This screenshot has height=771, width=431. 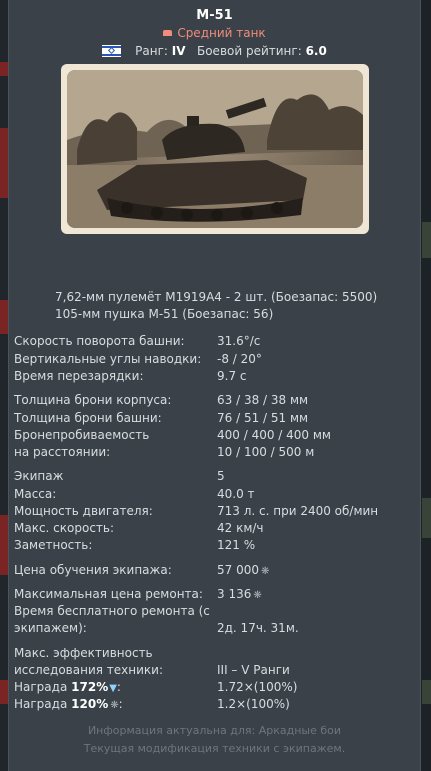 I want to click on battle-rating-value: 6.0, so click(x=316, y=51).